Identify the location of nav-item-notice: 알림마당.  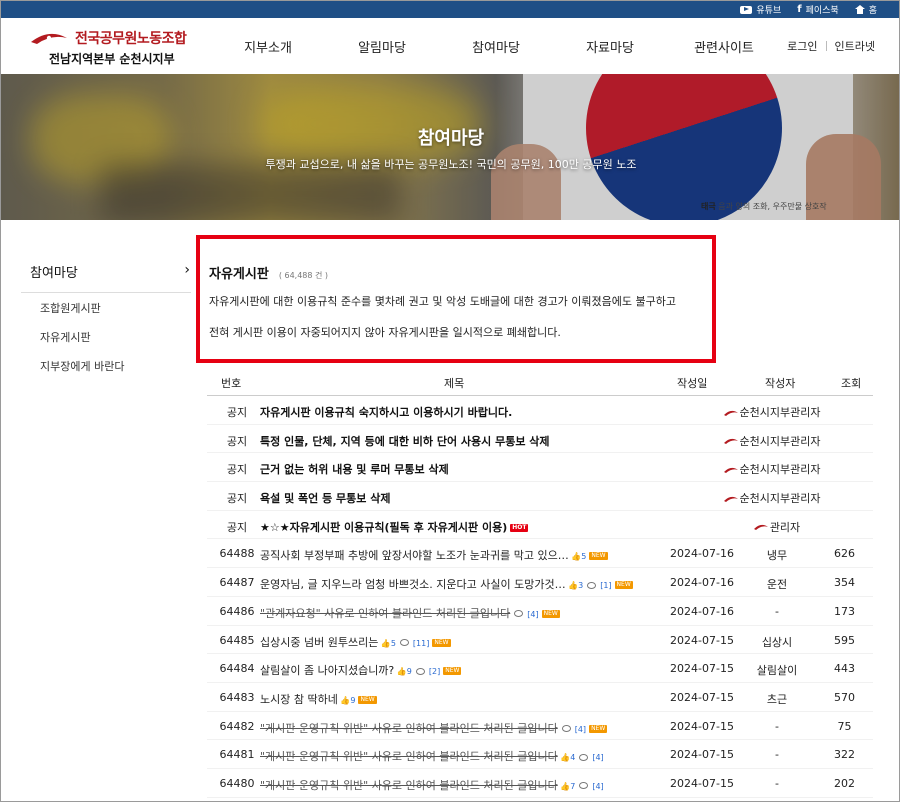
(382, 46).